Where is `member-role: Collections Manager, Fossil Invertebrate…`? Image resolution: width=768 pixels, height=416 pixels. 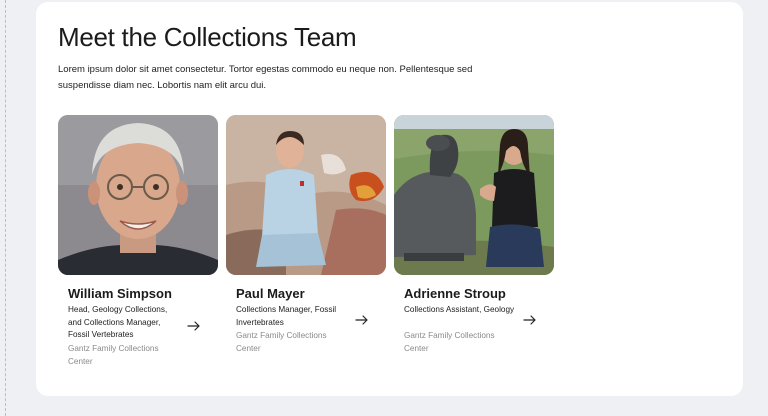
member-role: Collections Manager, Fossil Invertebrate… is located at coordinates (286, 316).